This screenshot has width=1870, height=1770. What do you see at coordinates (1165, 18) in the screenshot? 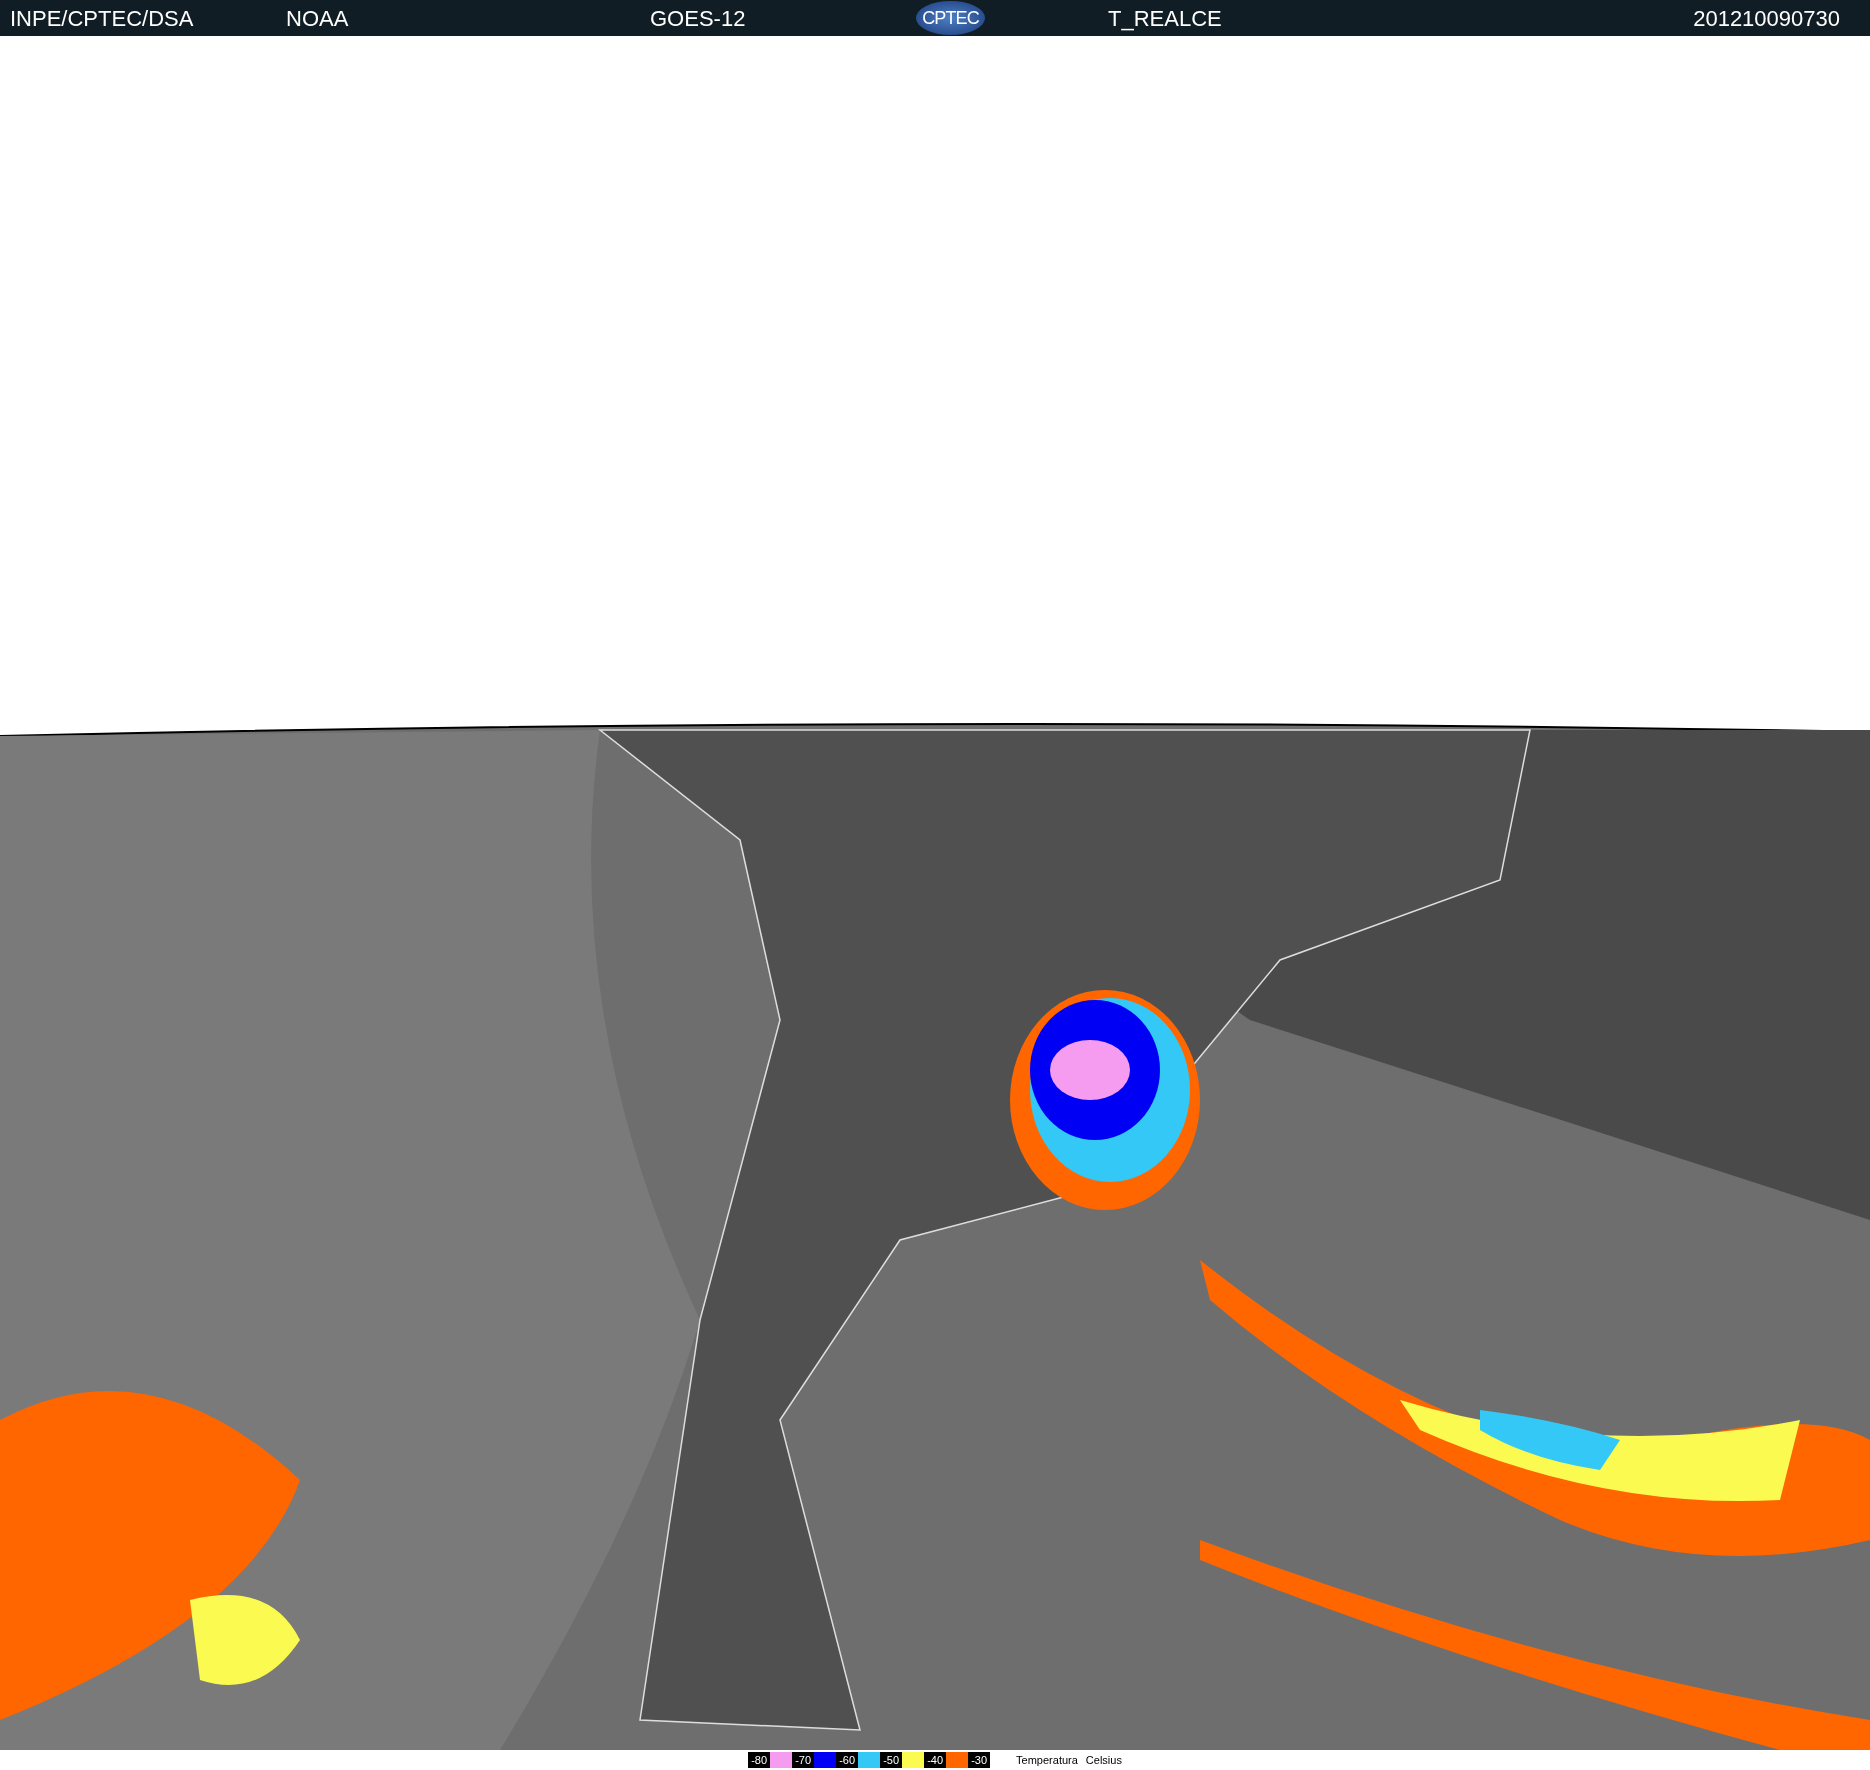
I see `product-label: T_REALCE` at bounding box center [1165, 18].